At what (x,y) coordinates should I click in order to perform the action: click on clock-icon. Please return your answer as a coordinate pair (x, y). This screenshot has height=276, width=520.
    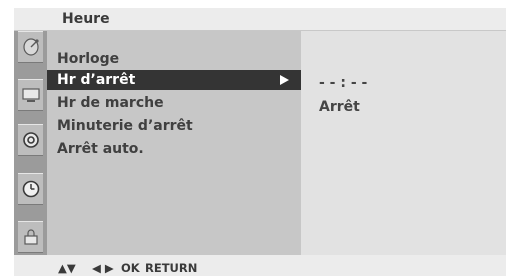
    Looking at the image, I should click on (30, 189).